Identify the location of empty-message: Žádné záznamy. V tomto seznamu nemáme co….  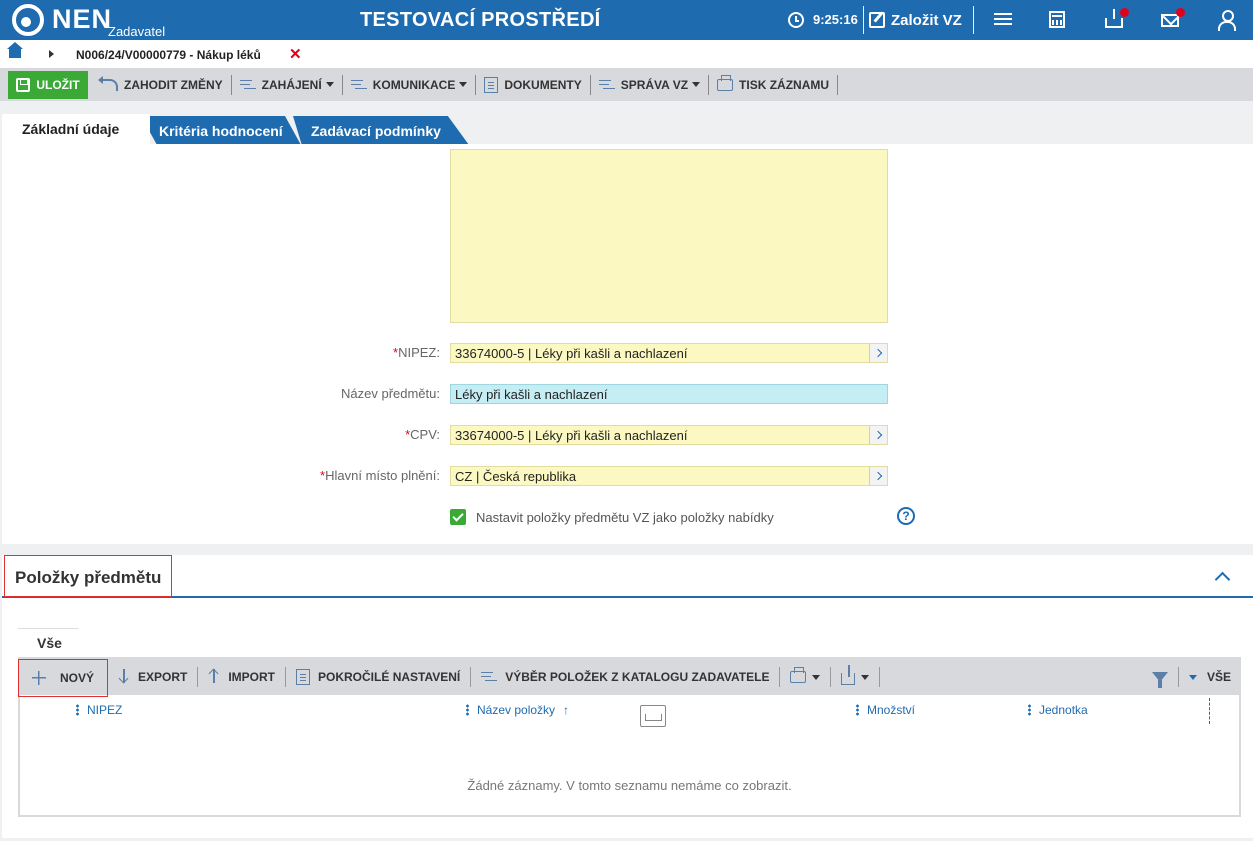
(629, 785).